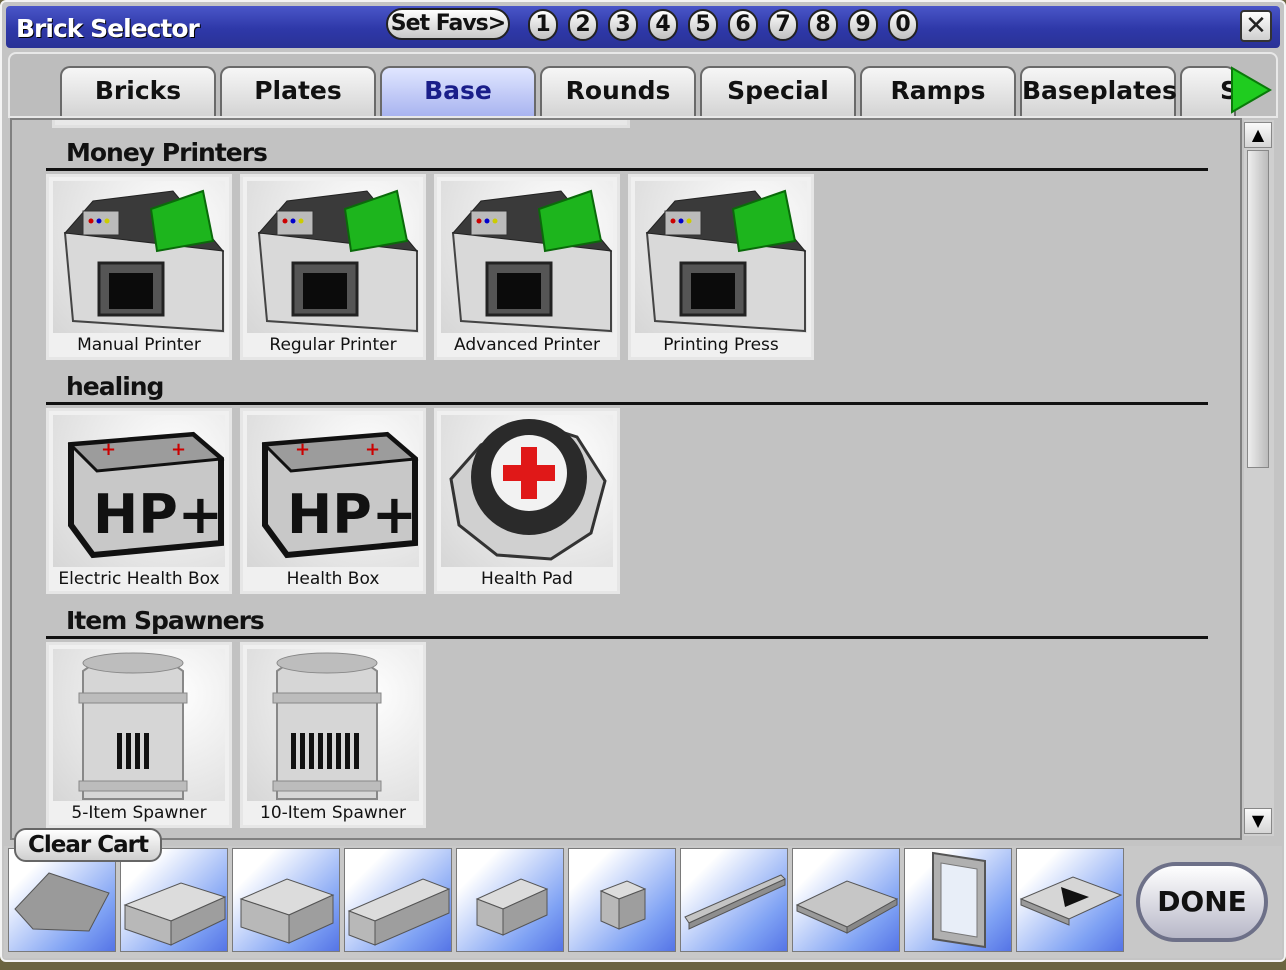 The width and height of the screenshot is (1286, 970). What do you see at coordinates (115, 386) in the screenshot?
I see `section-title-healing: healing` at bounding box center [115, 386].